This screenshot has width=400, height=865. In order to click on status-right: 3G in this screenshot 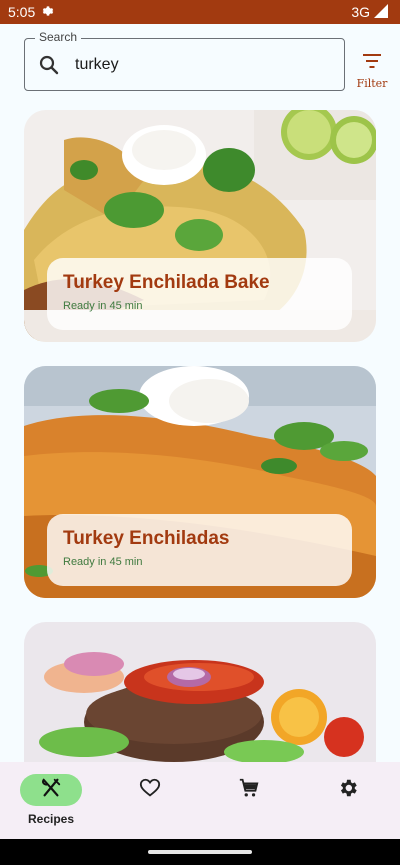, I will do `click(369, 12)`.